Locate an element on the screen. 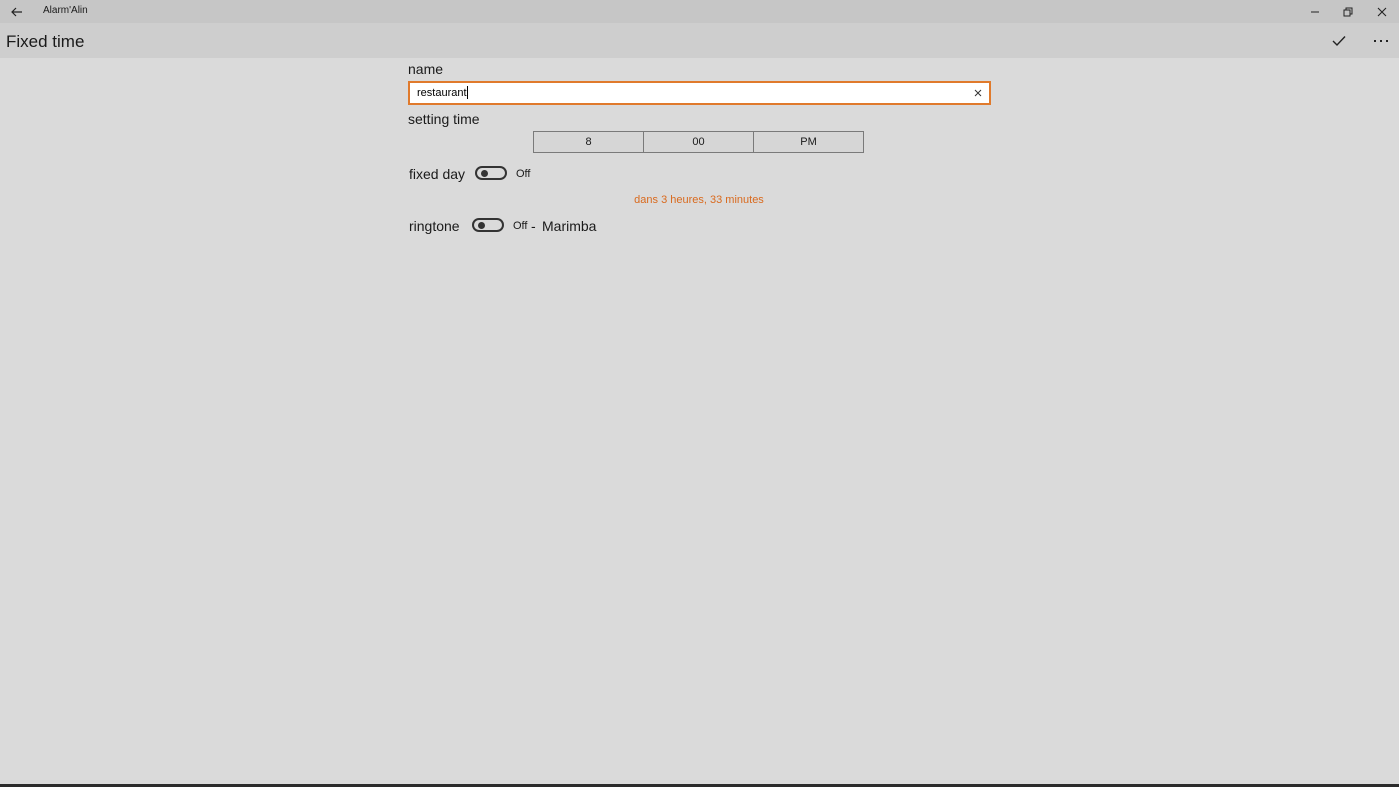 This screenshot has height=787, width=1399. restore-icon is located at coordinates (1348, 11).